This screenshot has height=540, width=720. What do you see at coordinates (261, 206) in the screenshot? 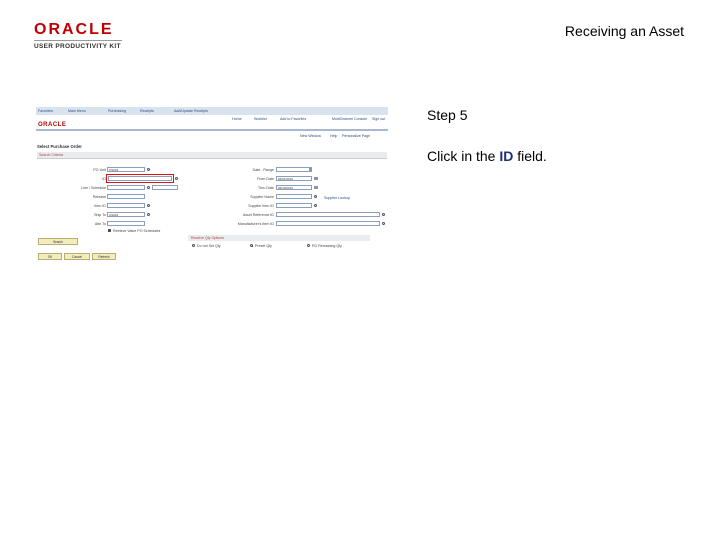
I see `supplier-item-id-label: Supplier Item ID` at bounding box center [261, 206].